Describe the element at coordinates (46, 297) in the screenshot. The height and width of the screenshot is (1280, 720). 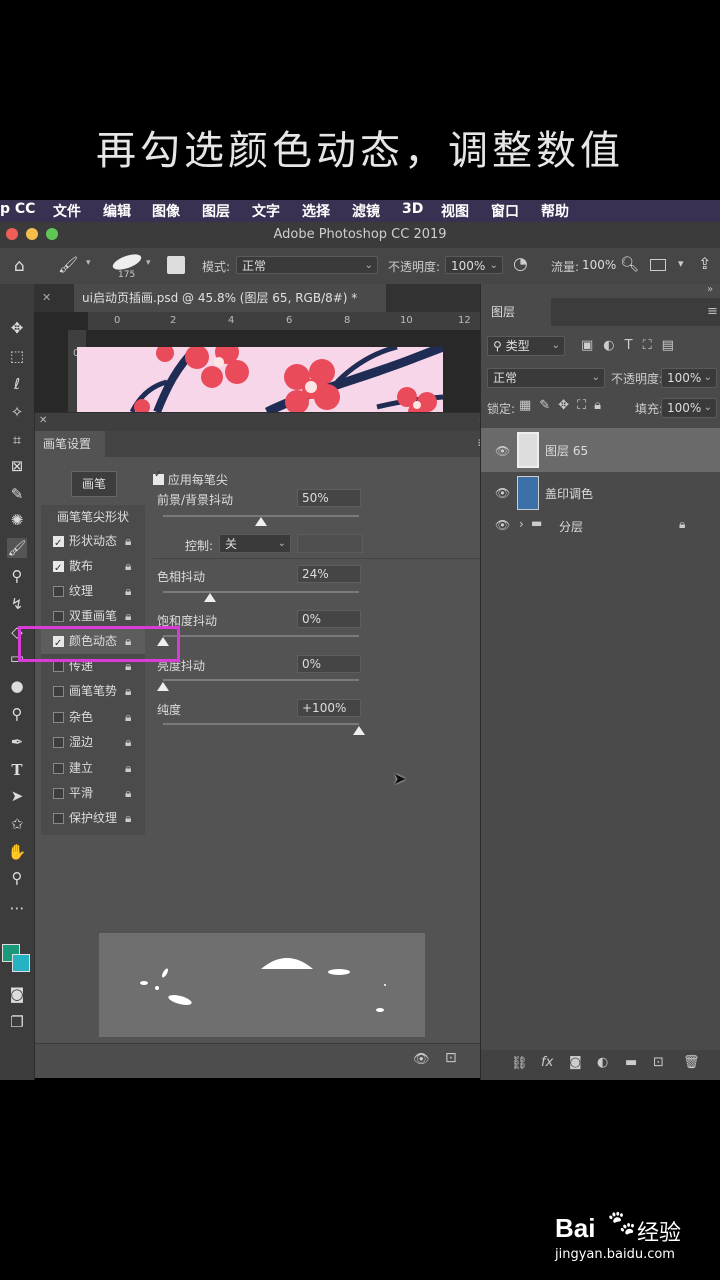
I see `close-tab-icon: ✕` at that location.